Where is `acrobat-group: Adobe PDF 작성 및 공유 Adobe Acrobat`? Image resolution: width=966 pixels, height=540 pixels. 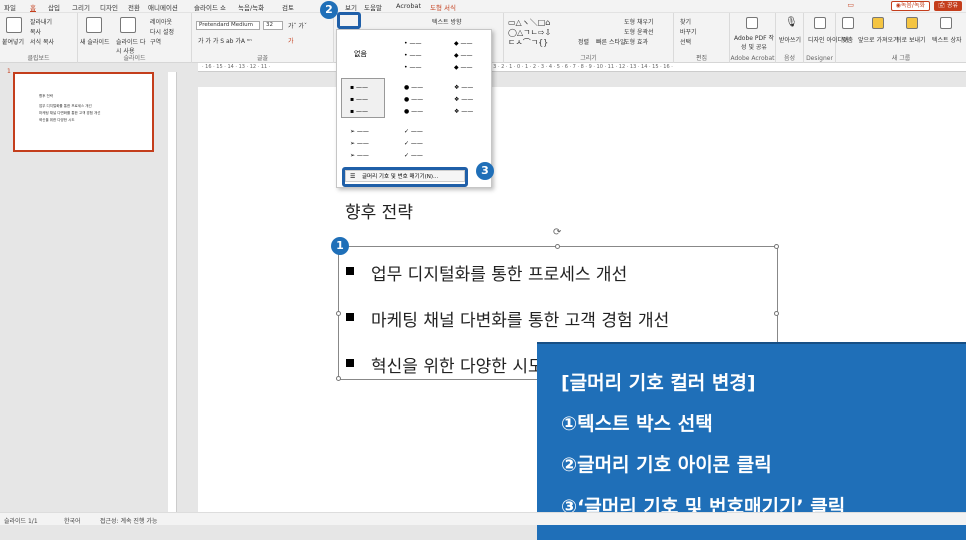 acrobat-group: Adobe PDF 작성 및 공유 Adobe Acrobat is located at coordinates (753, 38).